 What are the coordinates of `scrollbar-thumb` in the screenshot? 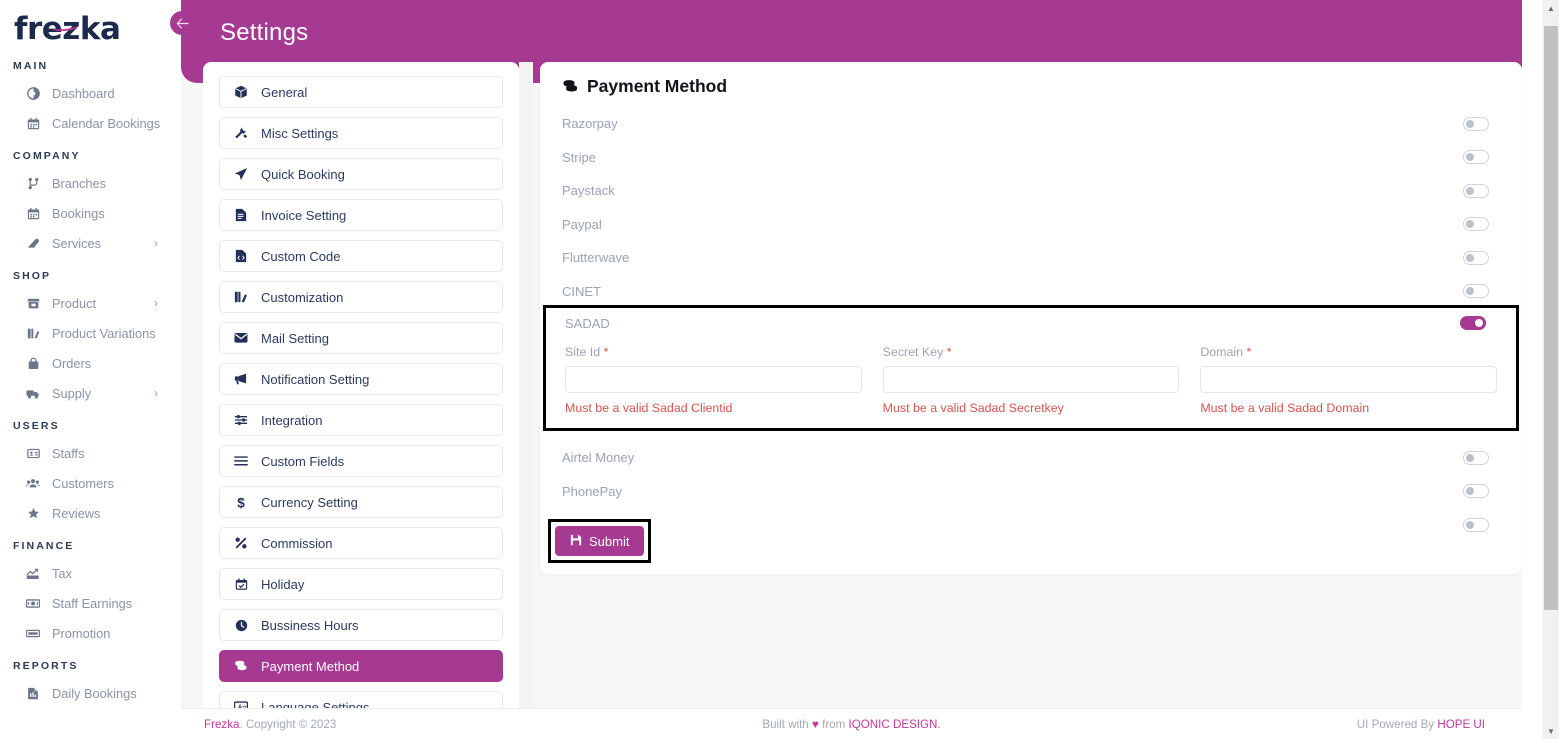 It's located at (1551, 318).